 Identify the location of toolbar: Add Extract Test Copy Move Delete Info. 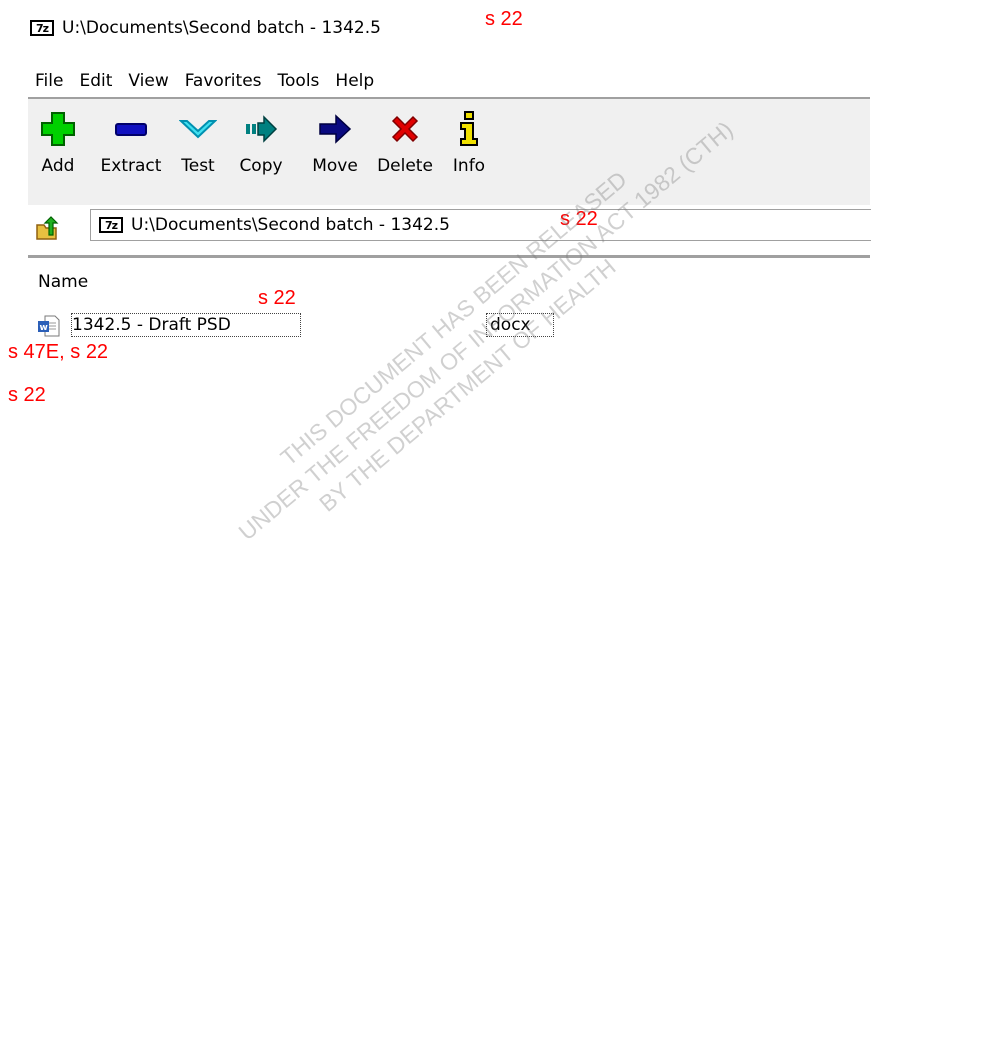
(449, 152).